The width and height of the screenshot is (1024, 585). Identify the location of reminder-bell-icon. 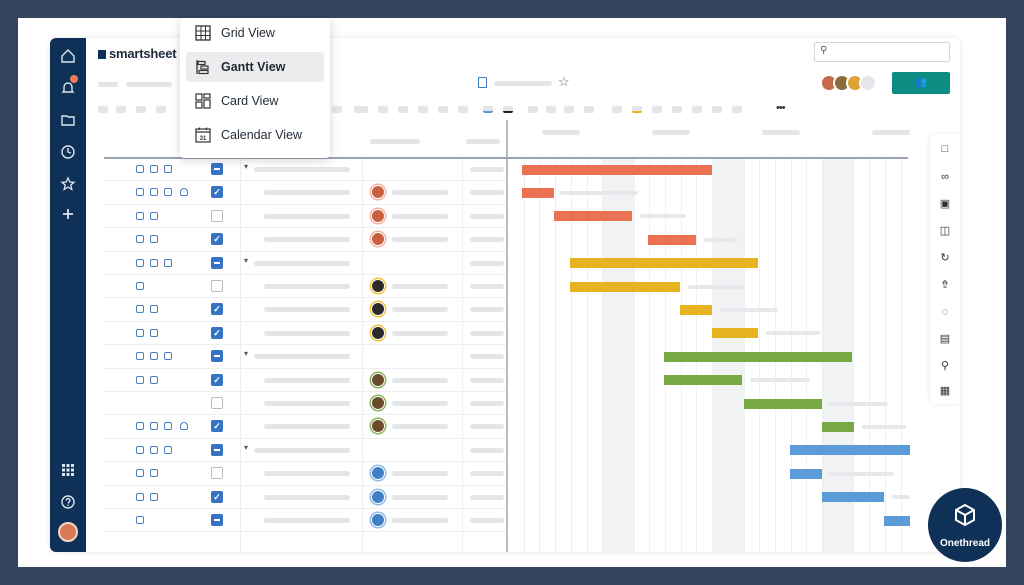
(184, 192).